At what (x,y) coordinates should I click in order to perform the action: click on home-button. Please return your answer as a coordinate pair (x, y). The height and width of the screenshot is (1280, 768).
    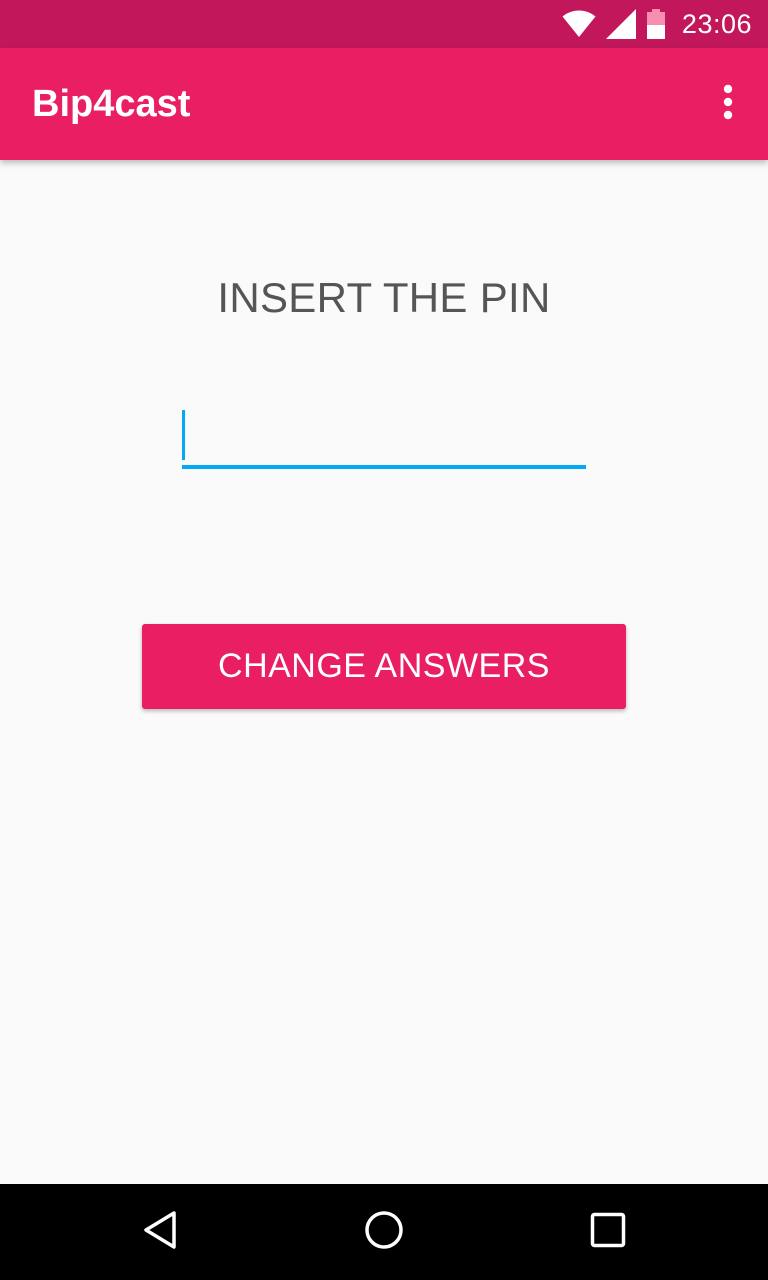
    Looking at the image, I should click on (384, 1232).